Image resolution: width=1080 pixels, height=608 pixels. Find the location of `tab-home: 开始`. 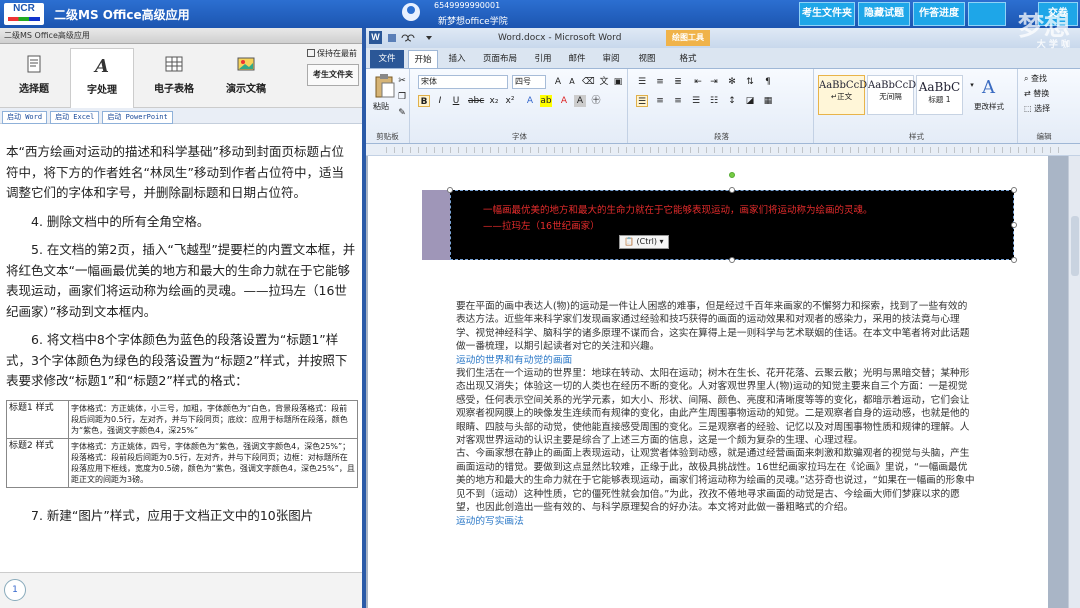

tab-home: 开始 is located at coordinates (423, 59).